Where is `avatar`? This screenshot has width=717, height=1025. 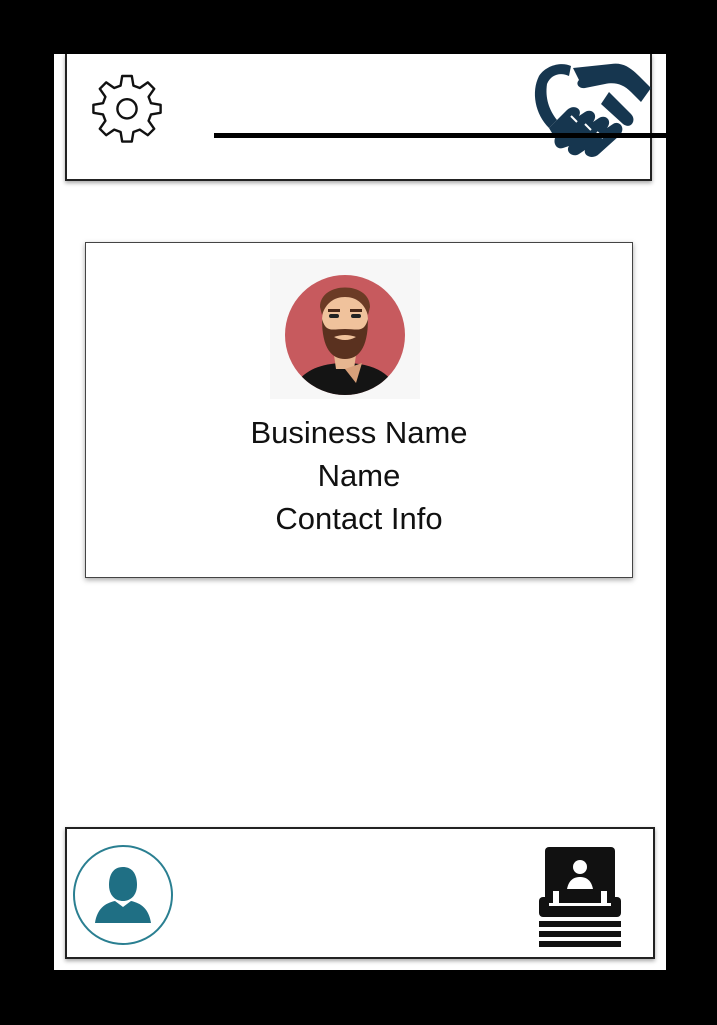 avatar is located at coordinates (345, 329).